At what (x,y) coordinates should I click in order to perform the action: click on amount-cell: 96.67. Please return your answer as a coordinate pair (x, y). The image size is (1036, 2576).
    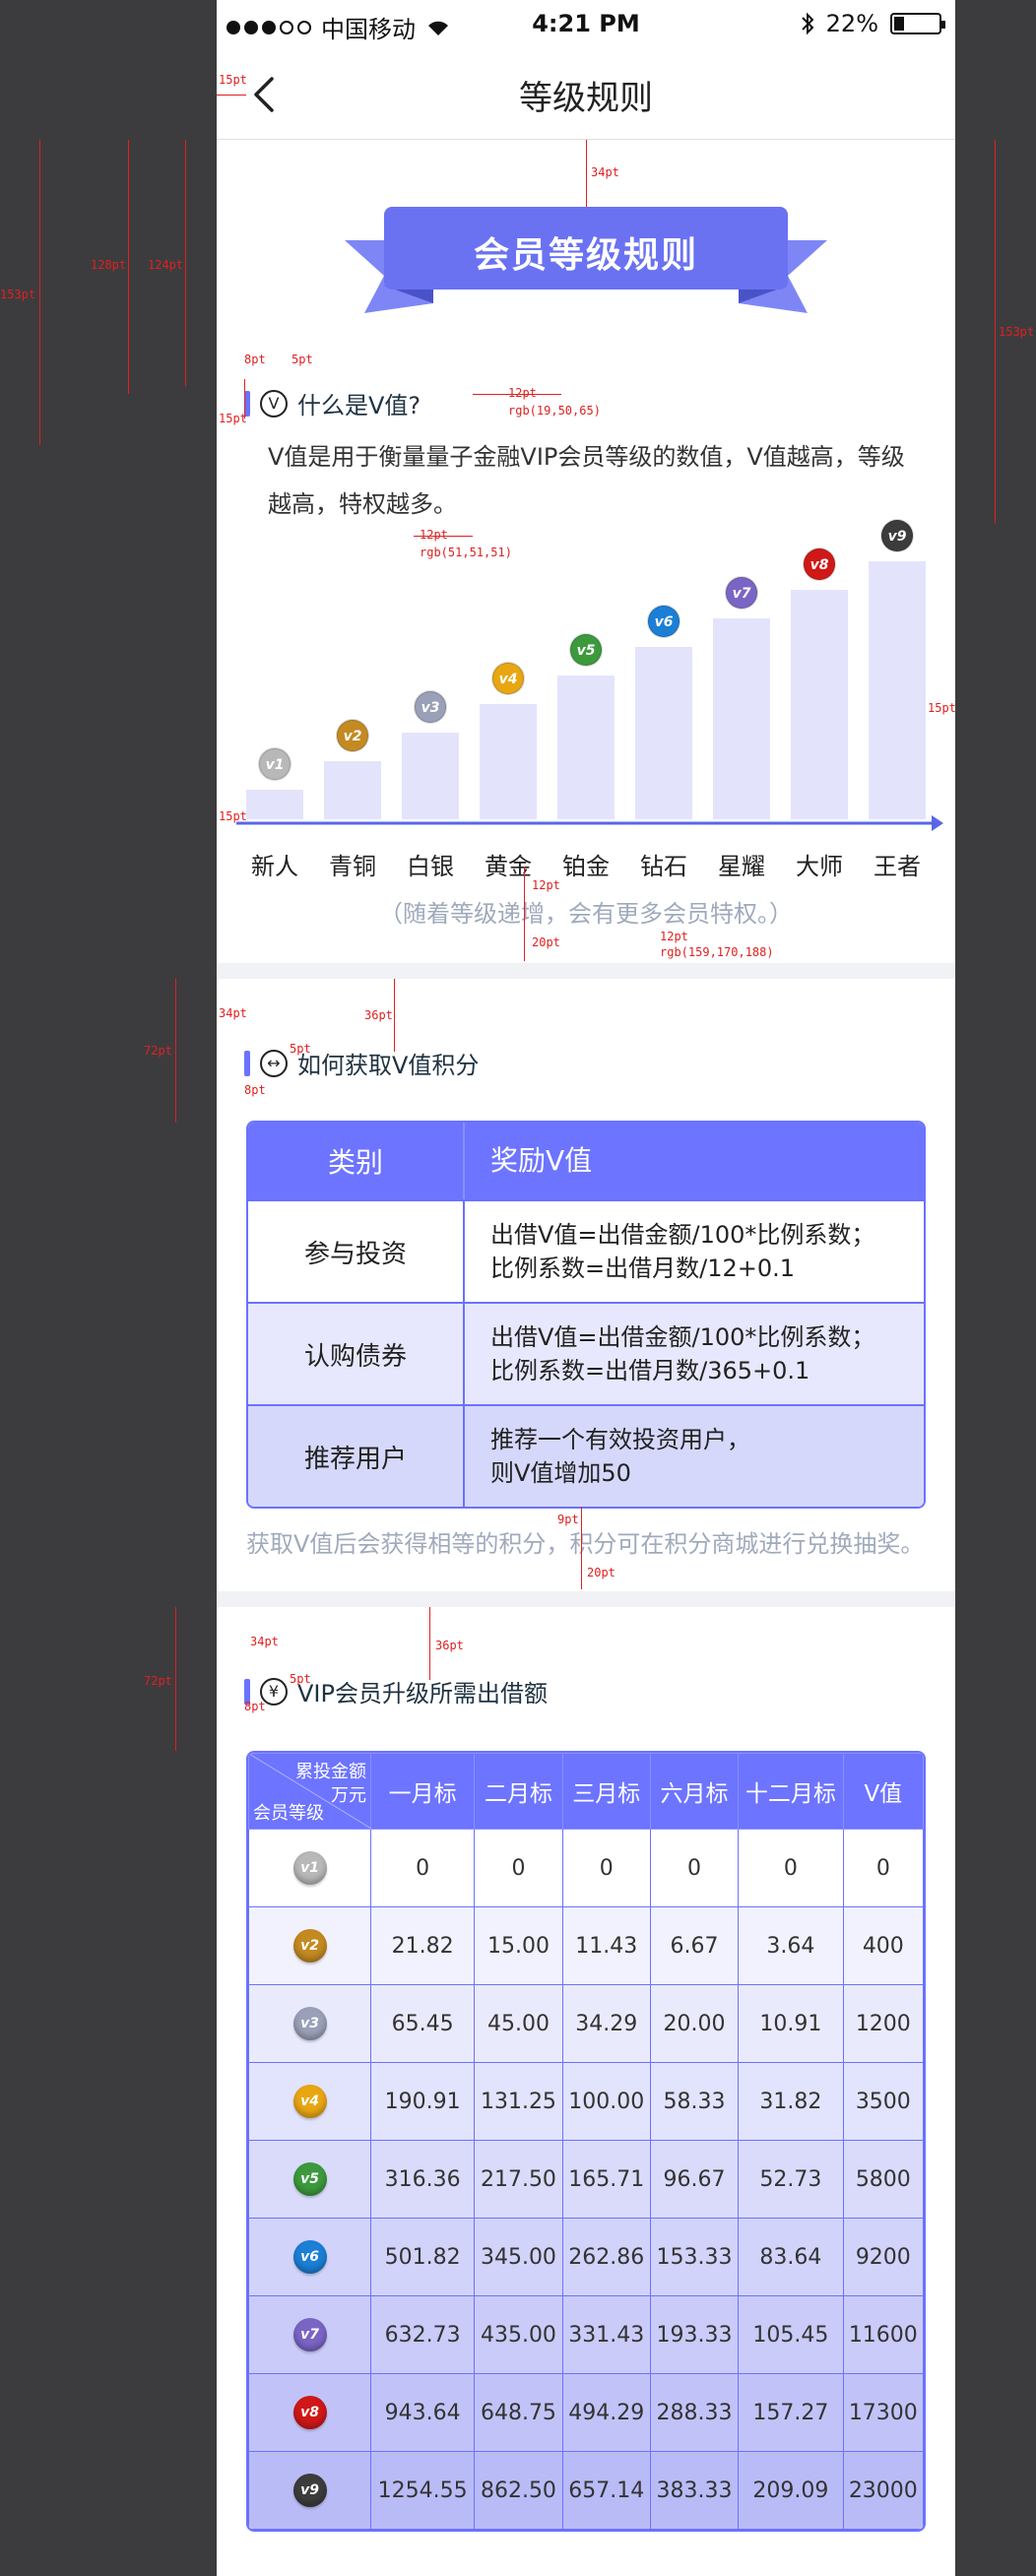
    Looking at the image, I should click on (694, 2179).